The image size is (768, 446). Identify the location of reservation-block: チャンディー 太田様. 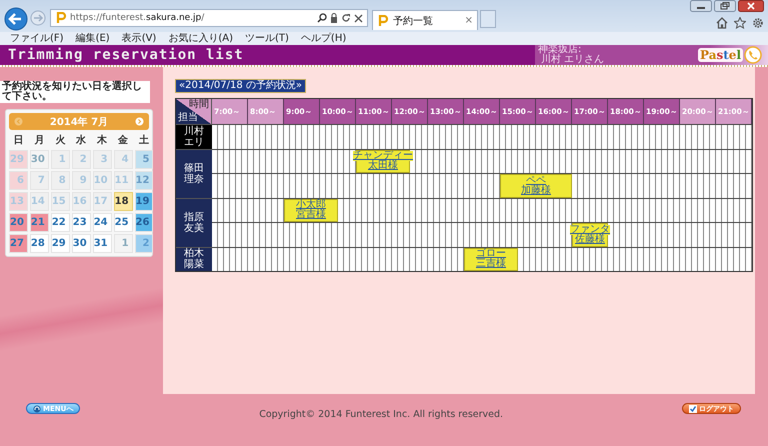
(383, 161).